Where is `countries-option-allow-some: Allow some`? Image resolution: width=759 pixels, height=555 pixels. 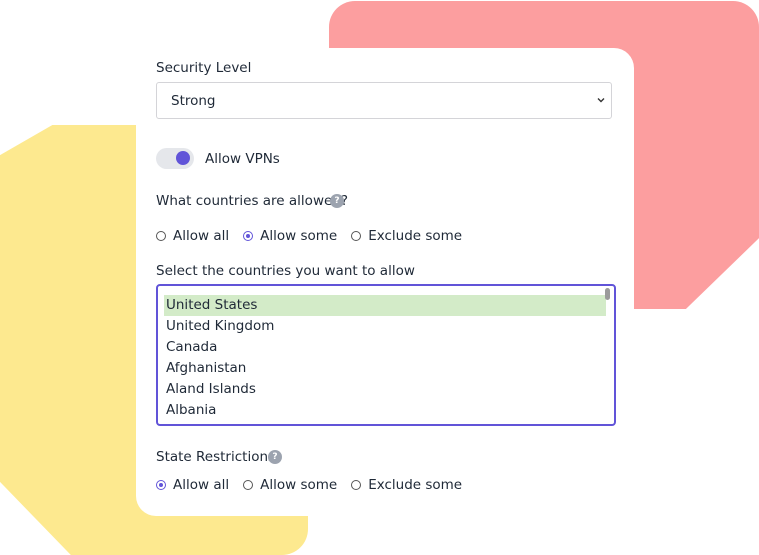
countries-option-allow-some: Allow some is located at coordinates (290, 236).